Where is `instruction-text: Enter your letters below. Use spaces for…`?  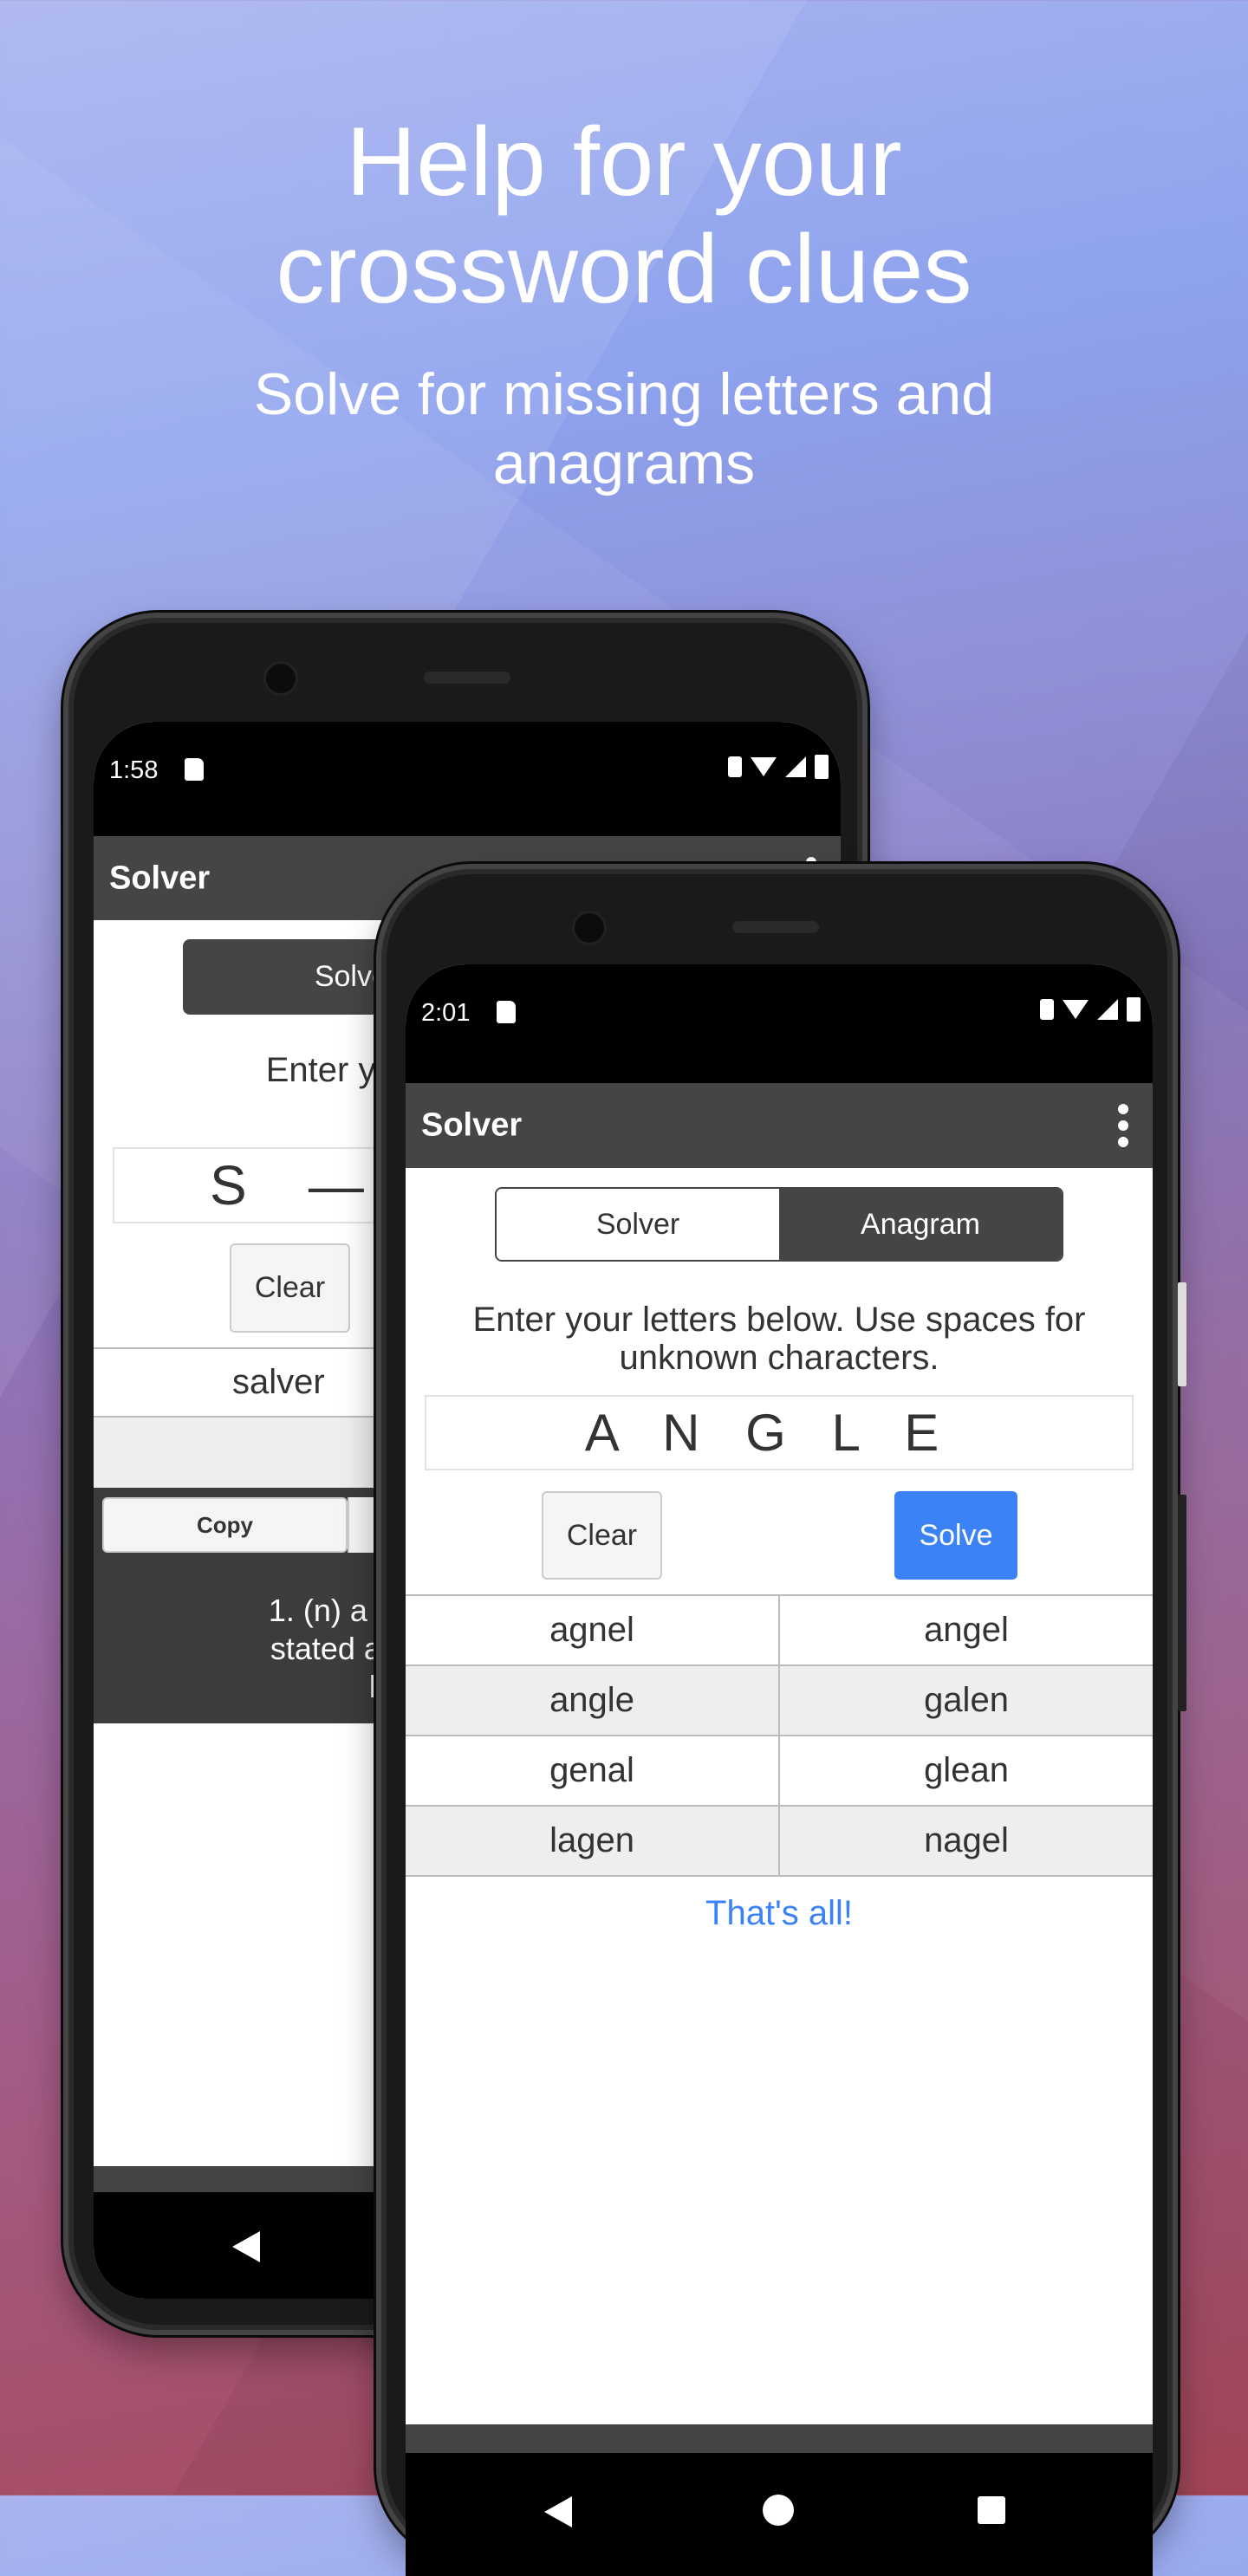
instruction-text: Enter your letters below. Use spaces for… is located at coordinates (779, 1339).